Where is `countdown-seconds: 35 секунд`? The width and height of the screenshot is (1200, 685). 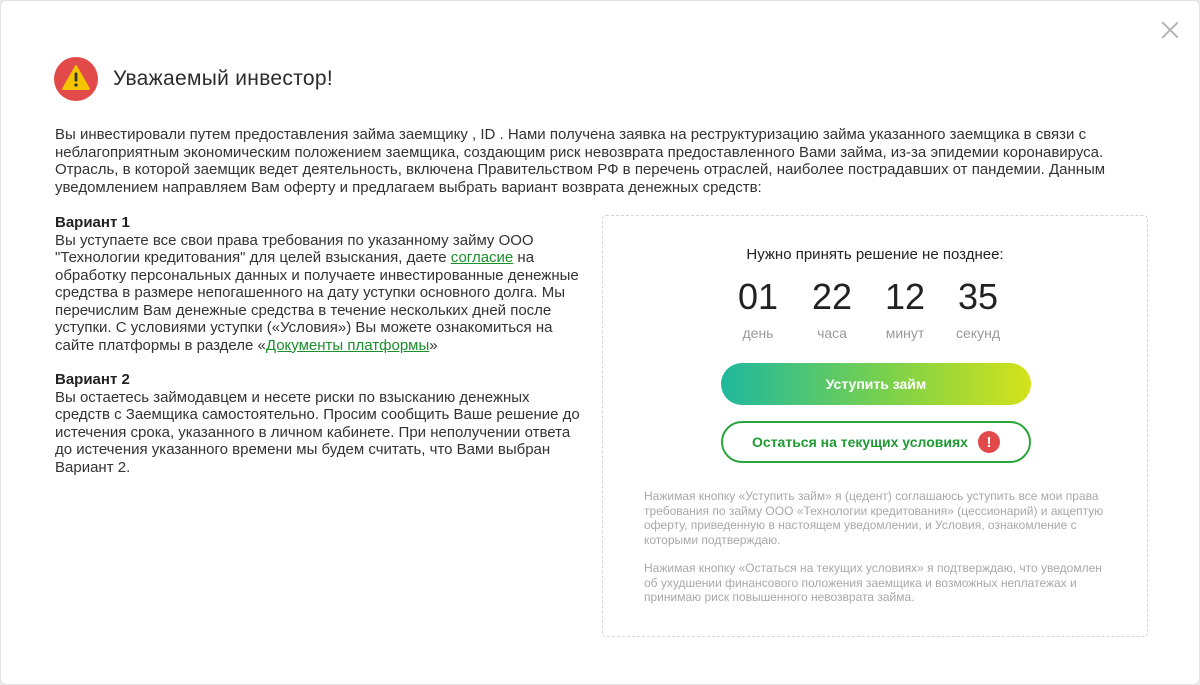 countdown-seconds: 35 секунд is located at coordinates (978, 308).